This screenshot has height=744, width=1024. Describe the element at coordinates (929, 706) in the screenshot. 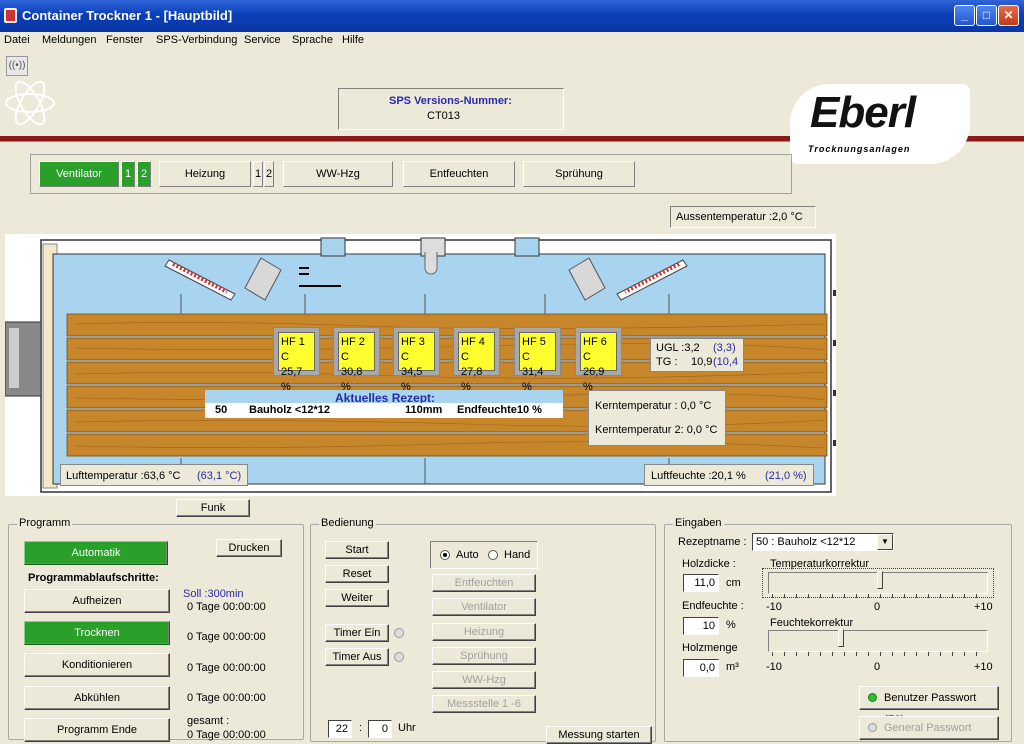

I see `benutzer-passwort-button: Benutzer Passwort (F2)` at that location.